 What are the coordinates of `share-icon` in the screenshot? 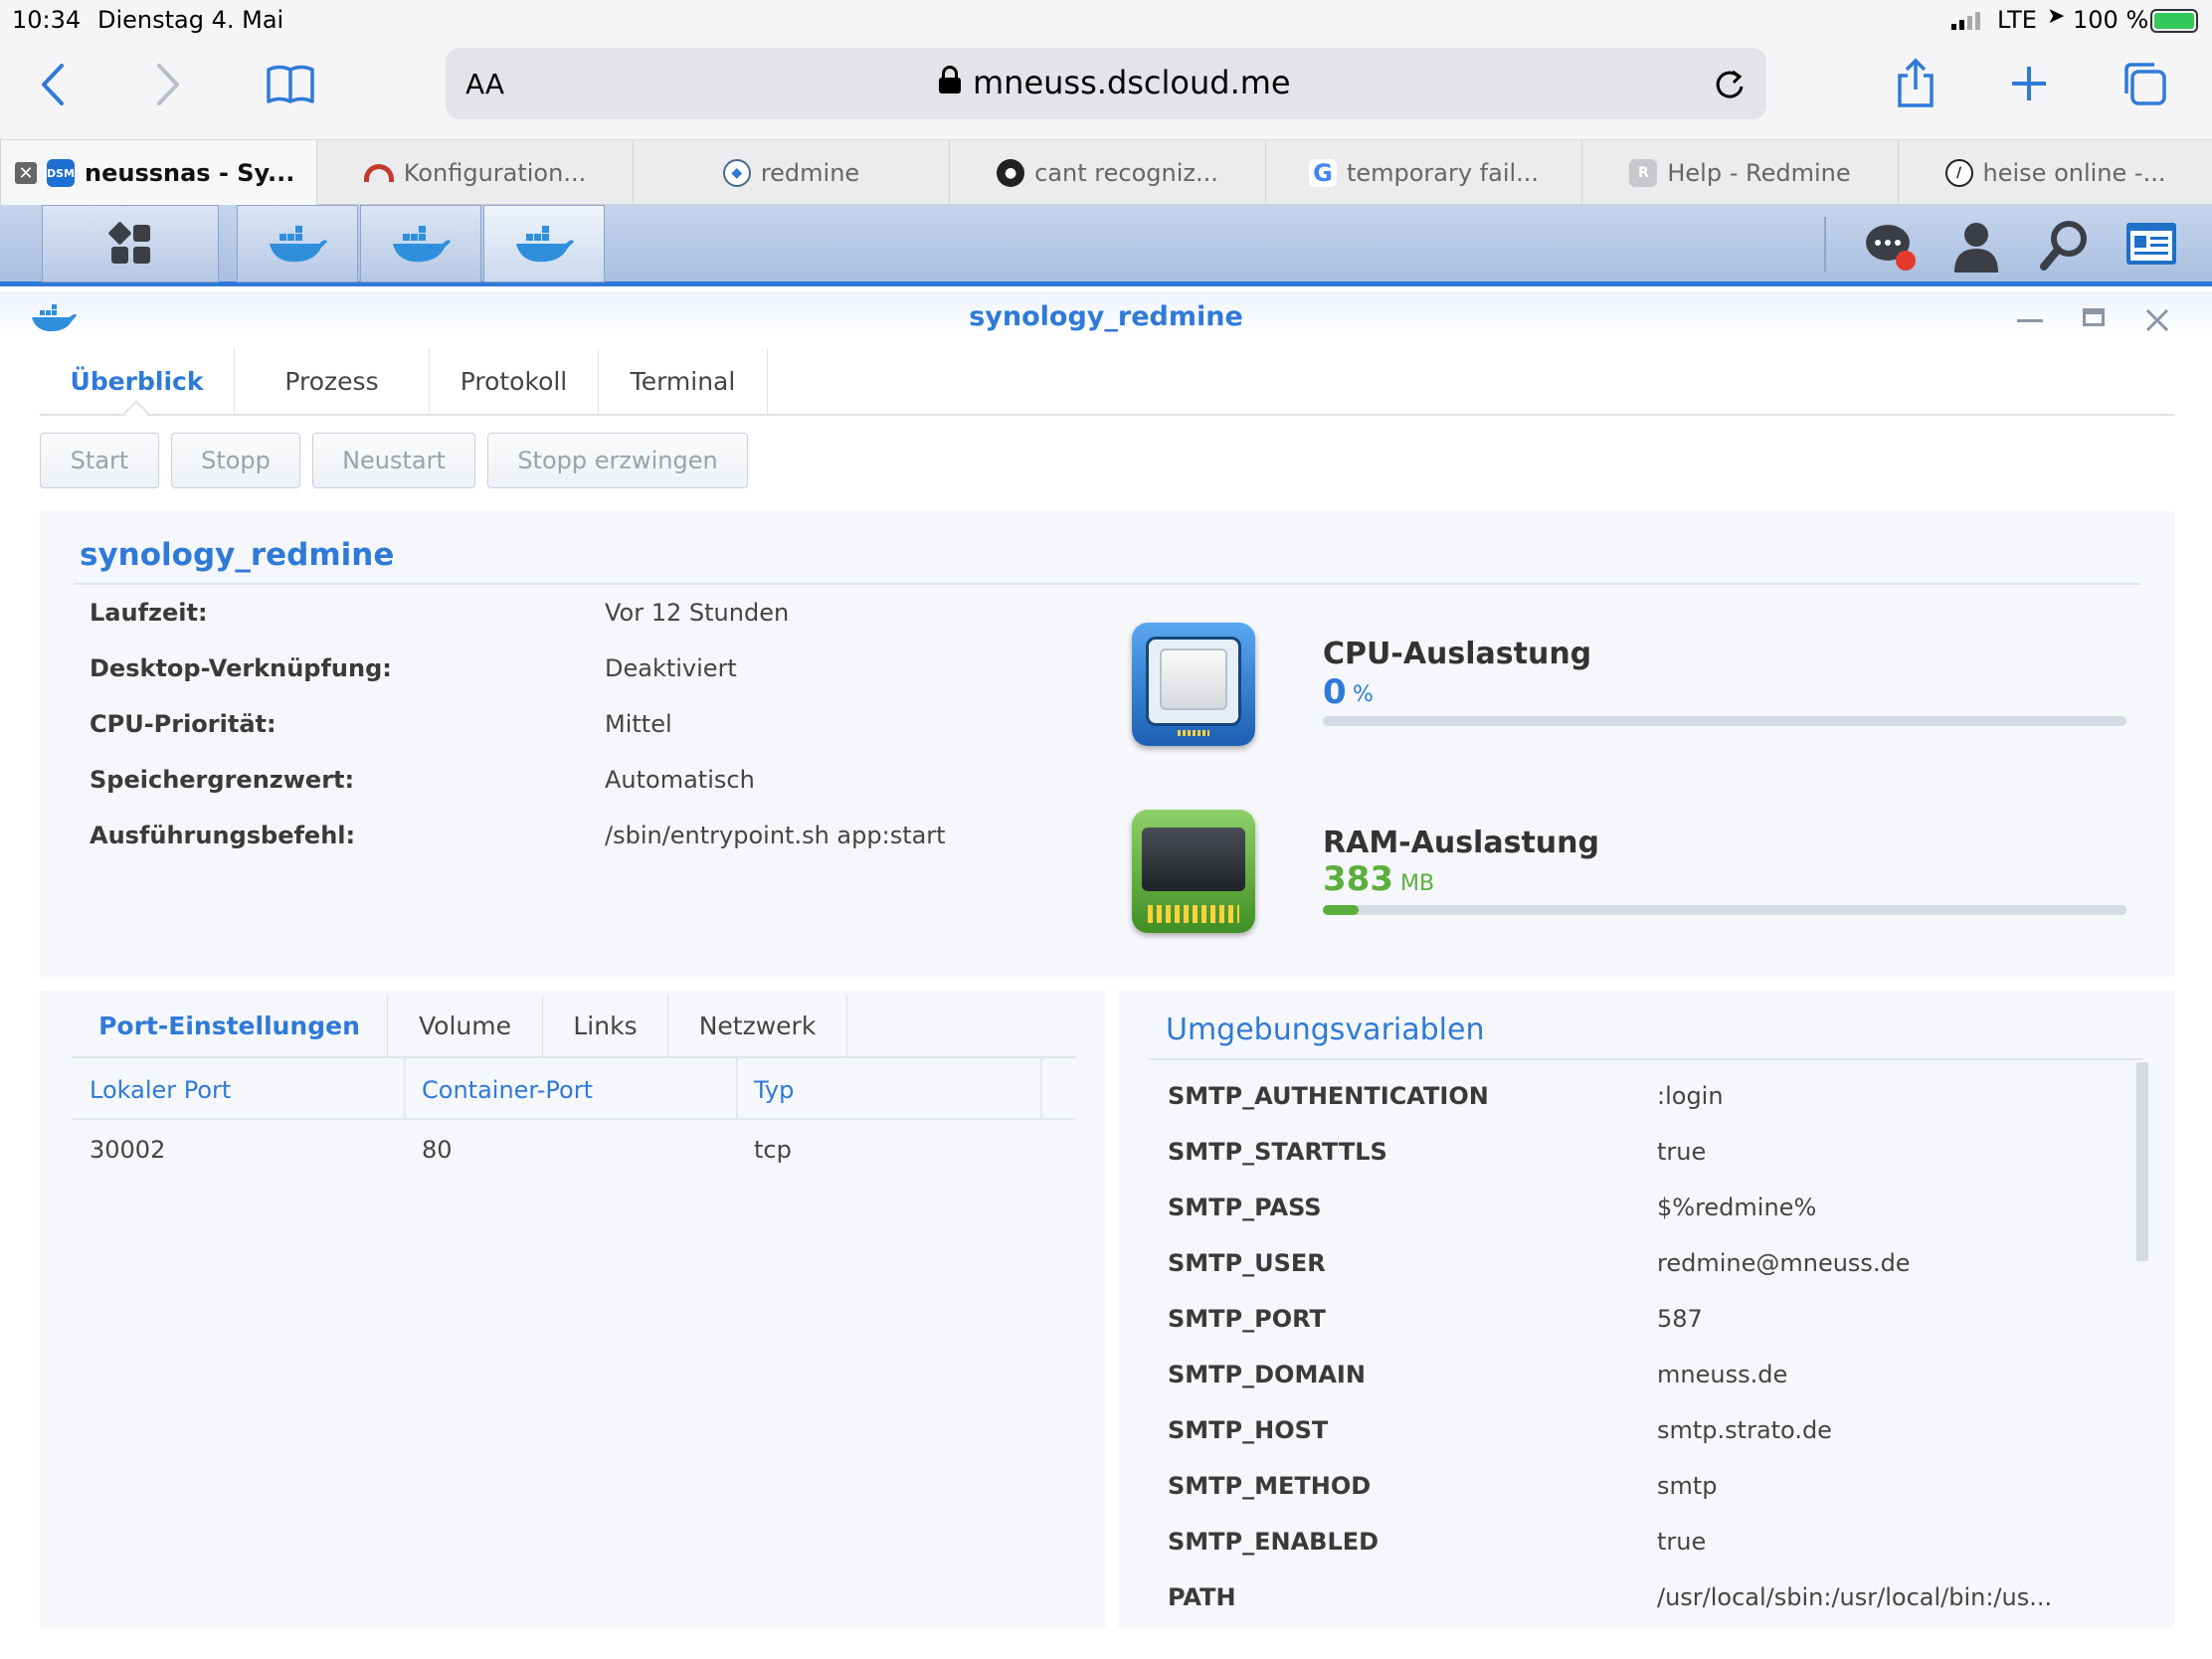 It's located at (1915, 83).